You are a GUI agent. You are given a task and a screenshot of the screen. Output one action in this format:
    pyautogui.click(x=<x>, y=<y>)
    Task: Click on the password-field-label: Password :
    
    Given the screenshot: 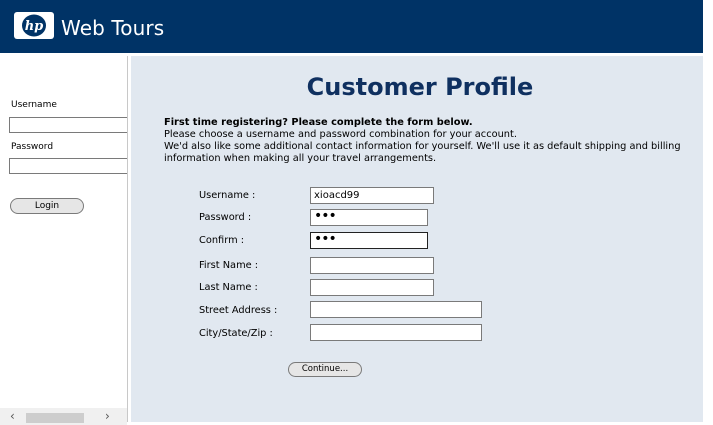 What is the action you would take?
    pyautogui.click(x=225, y=217)
    